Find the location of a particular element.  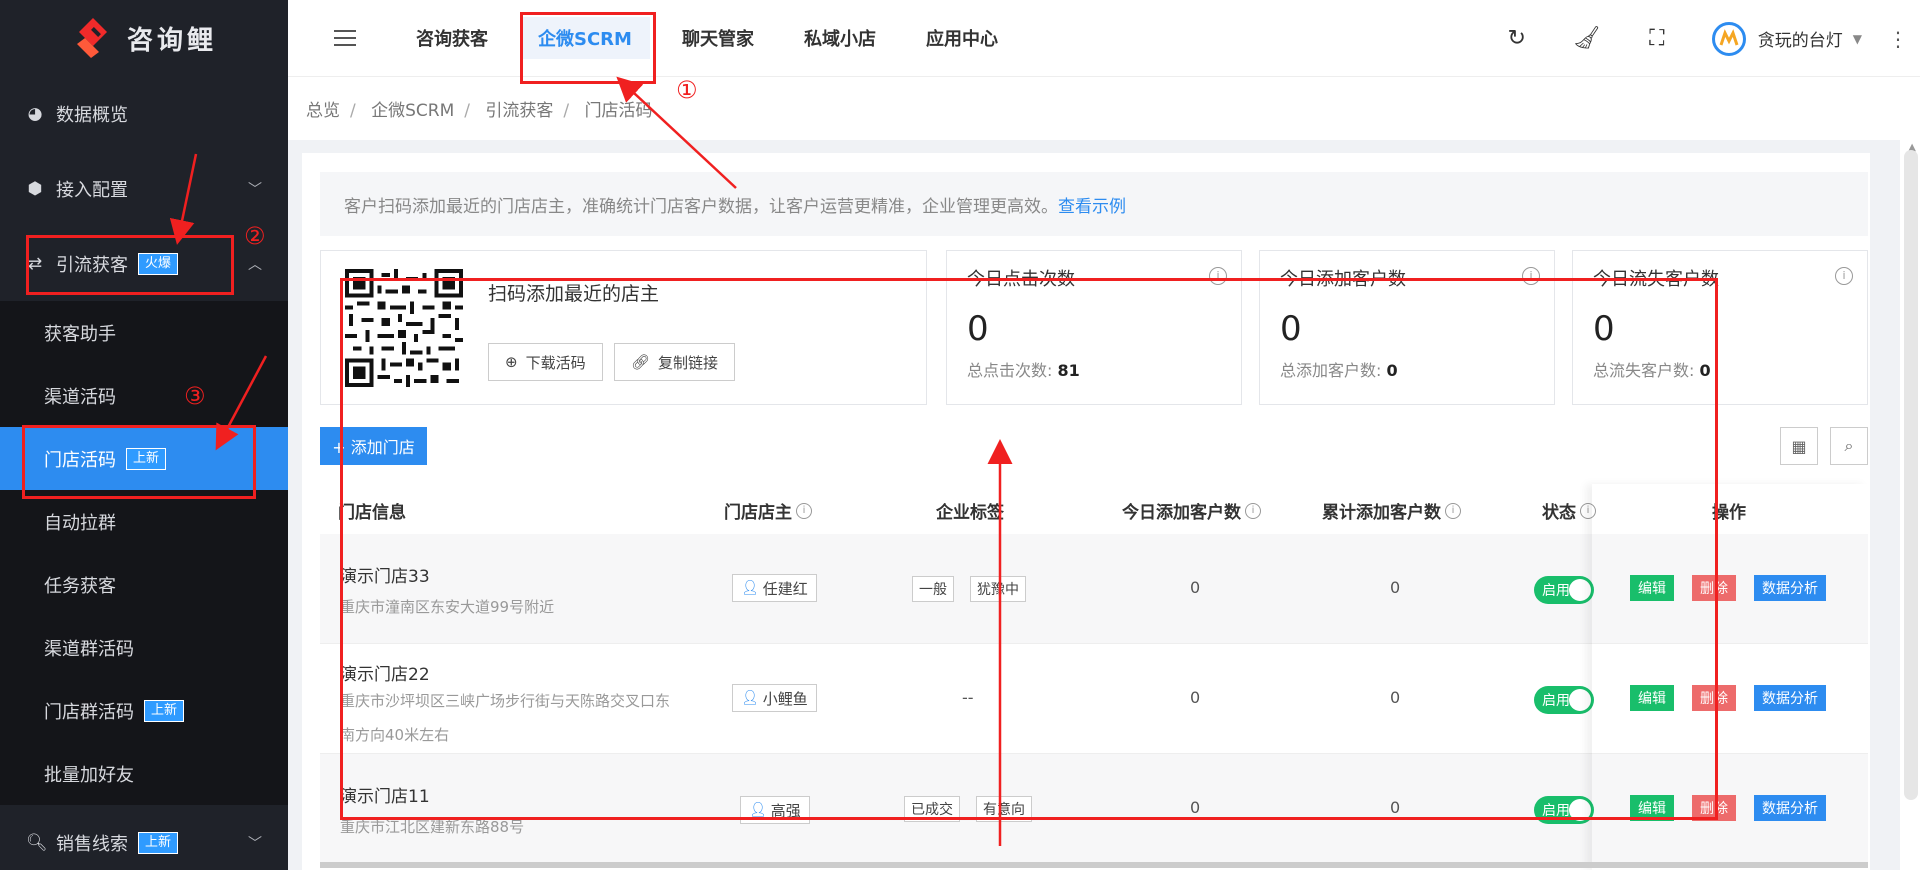

arrow-to-storecode is located at coordinates (241, 403).